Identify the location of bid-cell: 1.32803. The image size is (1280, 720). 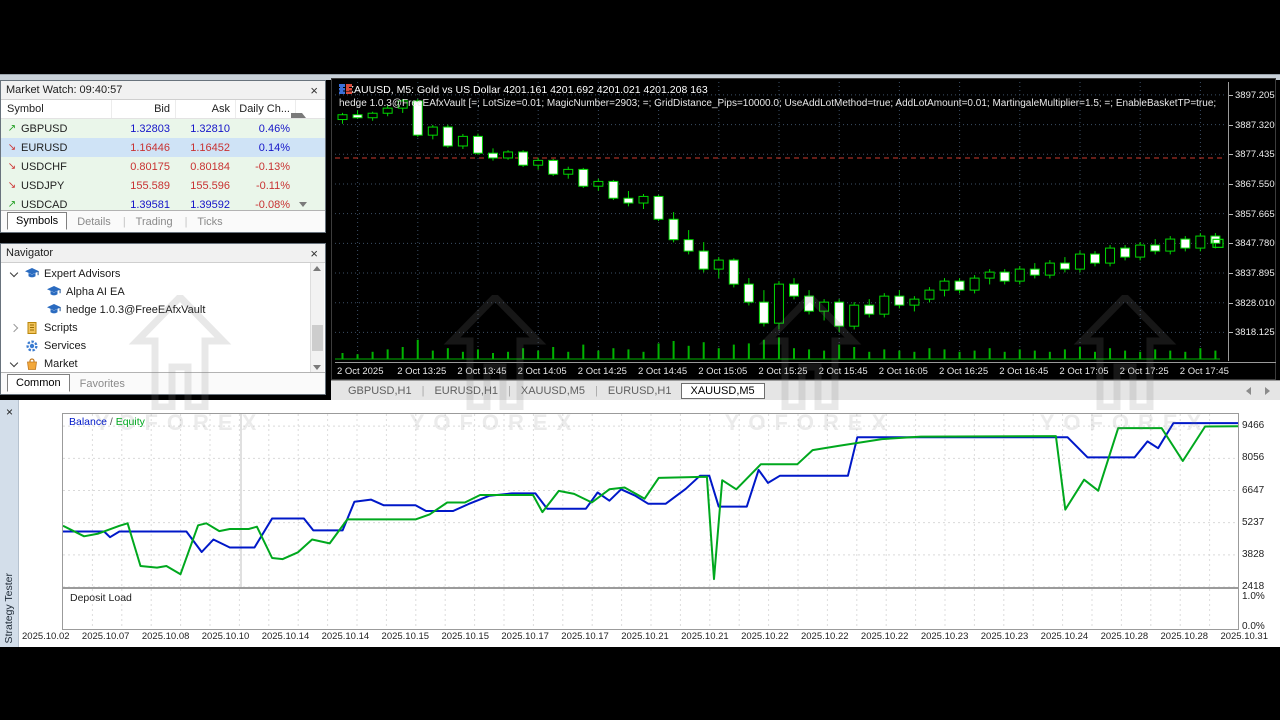
(150, 128).